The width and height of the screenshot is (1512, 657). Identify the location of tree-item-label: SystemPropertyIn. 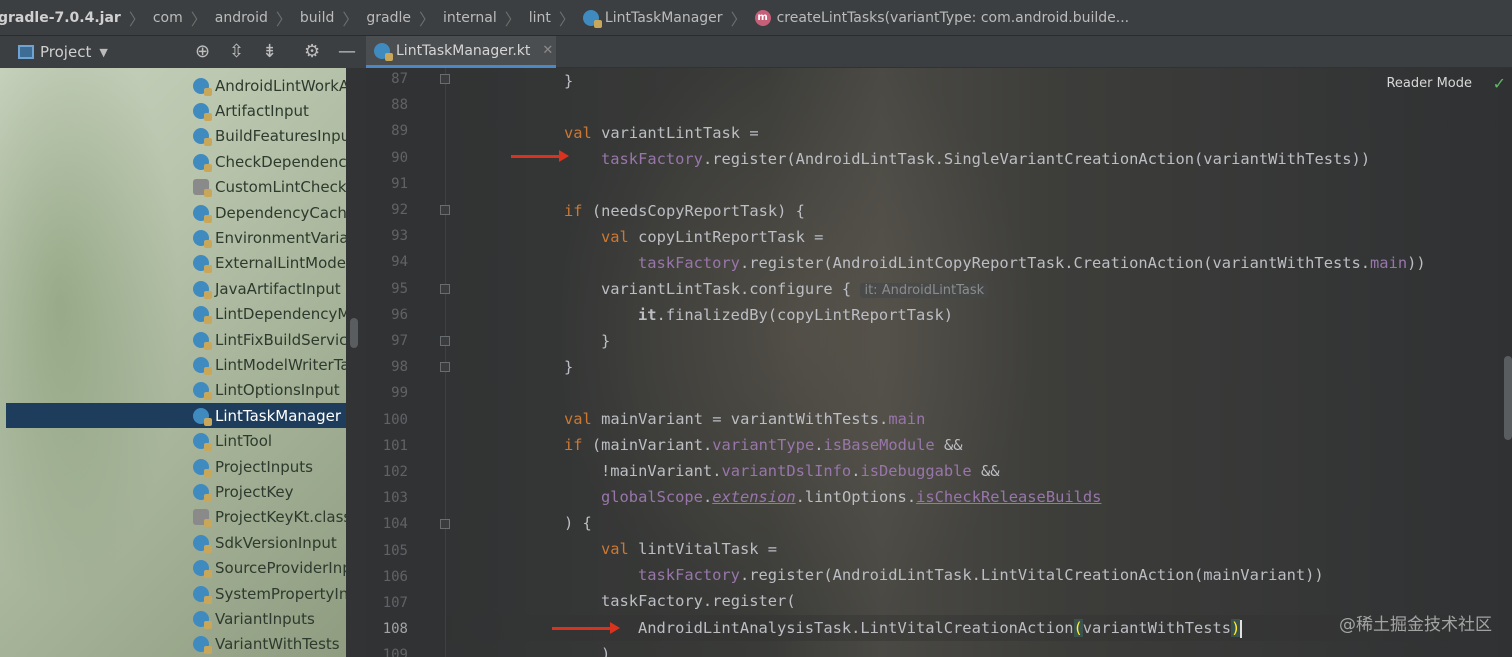
(280, 593).